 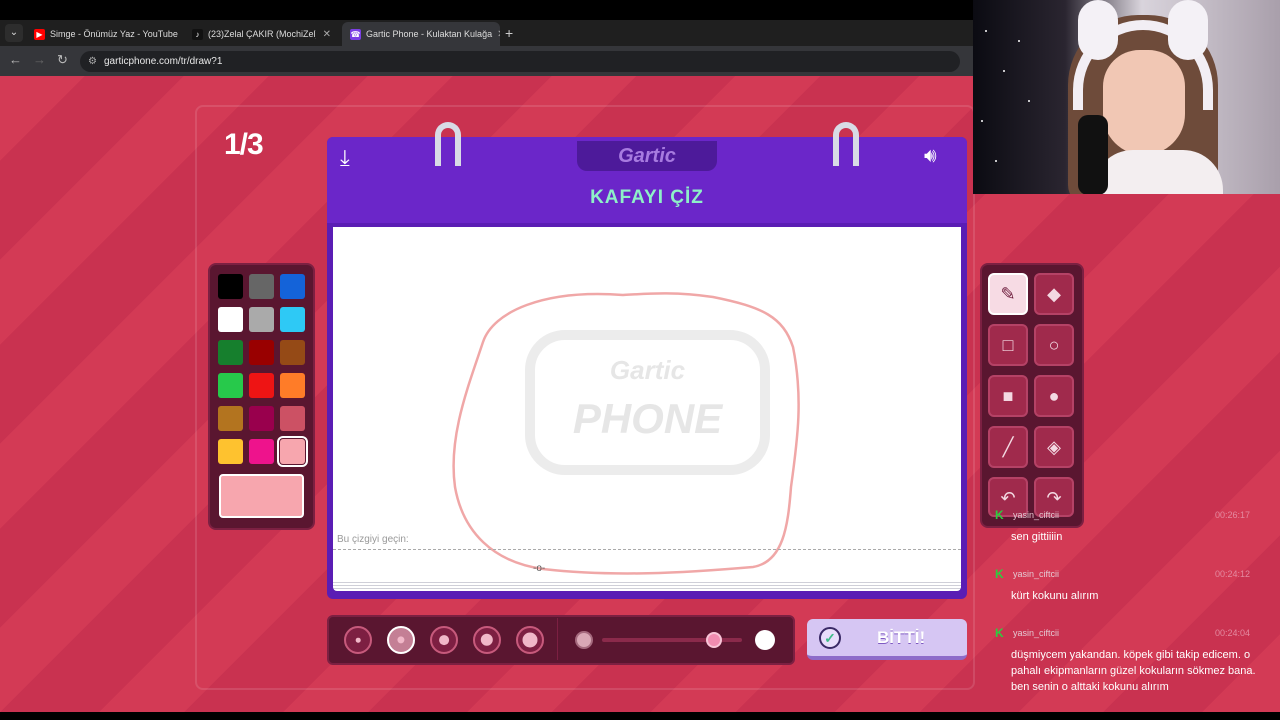 What do you see at coordinates (244, 144) in the screenshot?
I see `round-counter: 1/3` at bounding box center [244, 144].